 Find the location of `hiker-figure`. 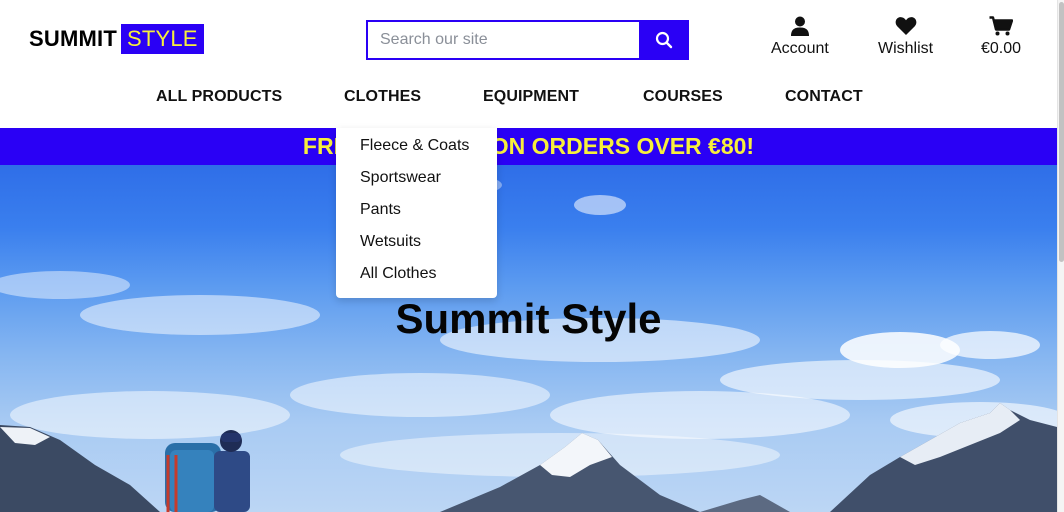

hiker-figure is located at coordinates (207, 471).